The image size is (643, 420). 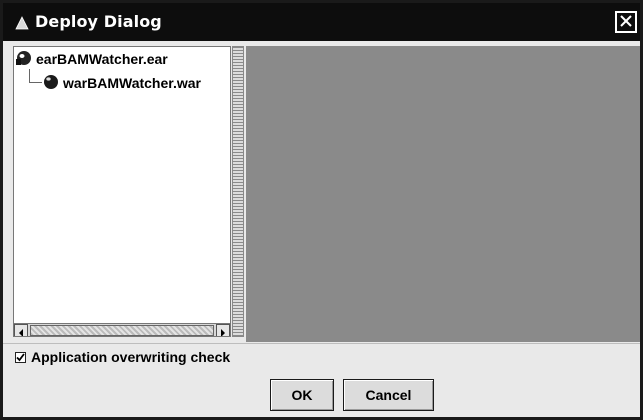 I want to click on split-pane-divider, so click(x=238, y=191).